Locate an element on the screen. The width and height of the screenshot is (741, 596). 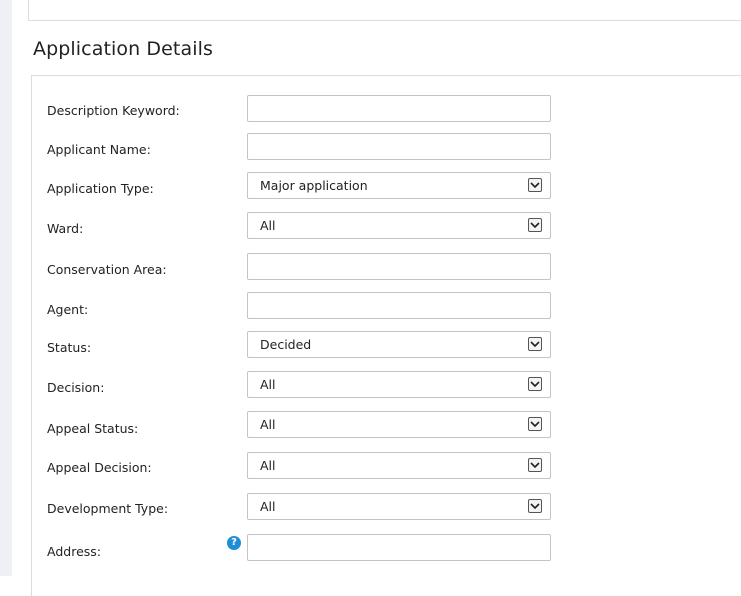
row-description-keyword: Description Keyword: is located at coordinates (370, 110).